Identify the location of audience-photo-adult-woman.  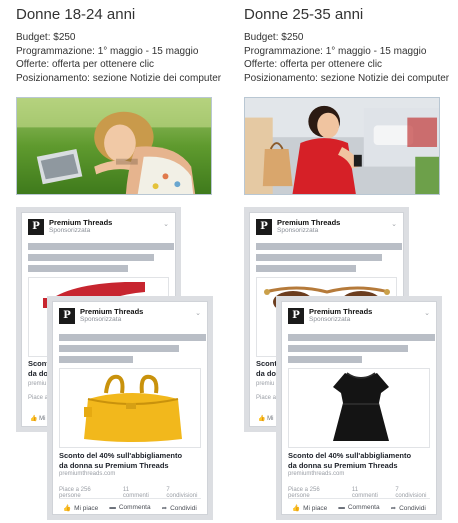
(342, 146).